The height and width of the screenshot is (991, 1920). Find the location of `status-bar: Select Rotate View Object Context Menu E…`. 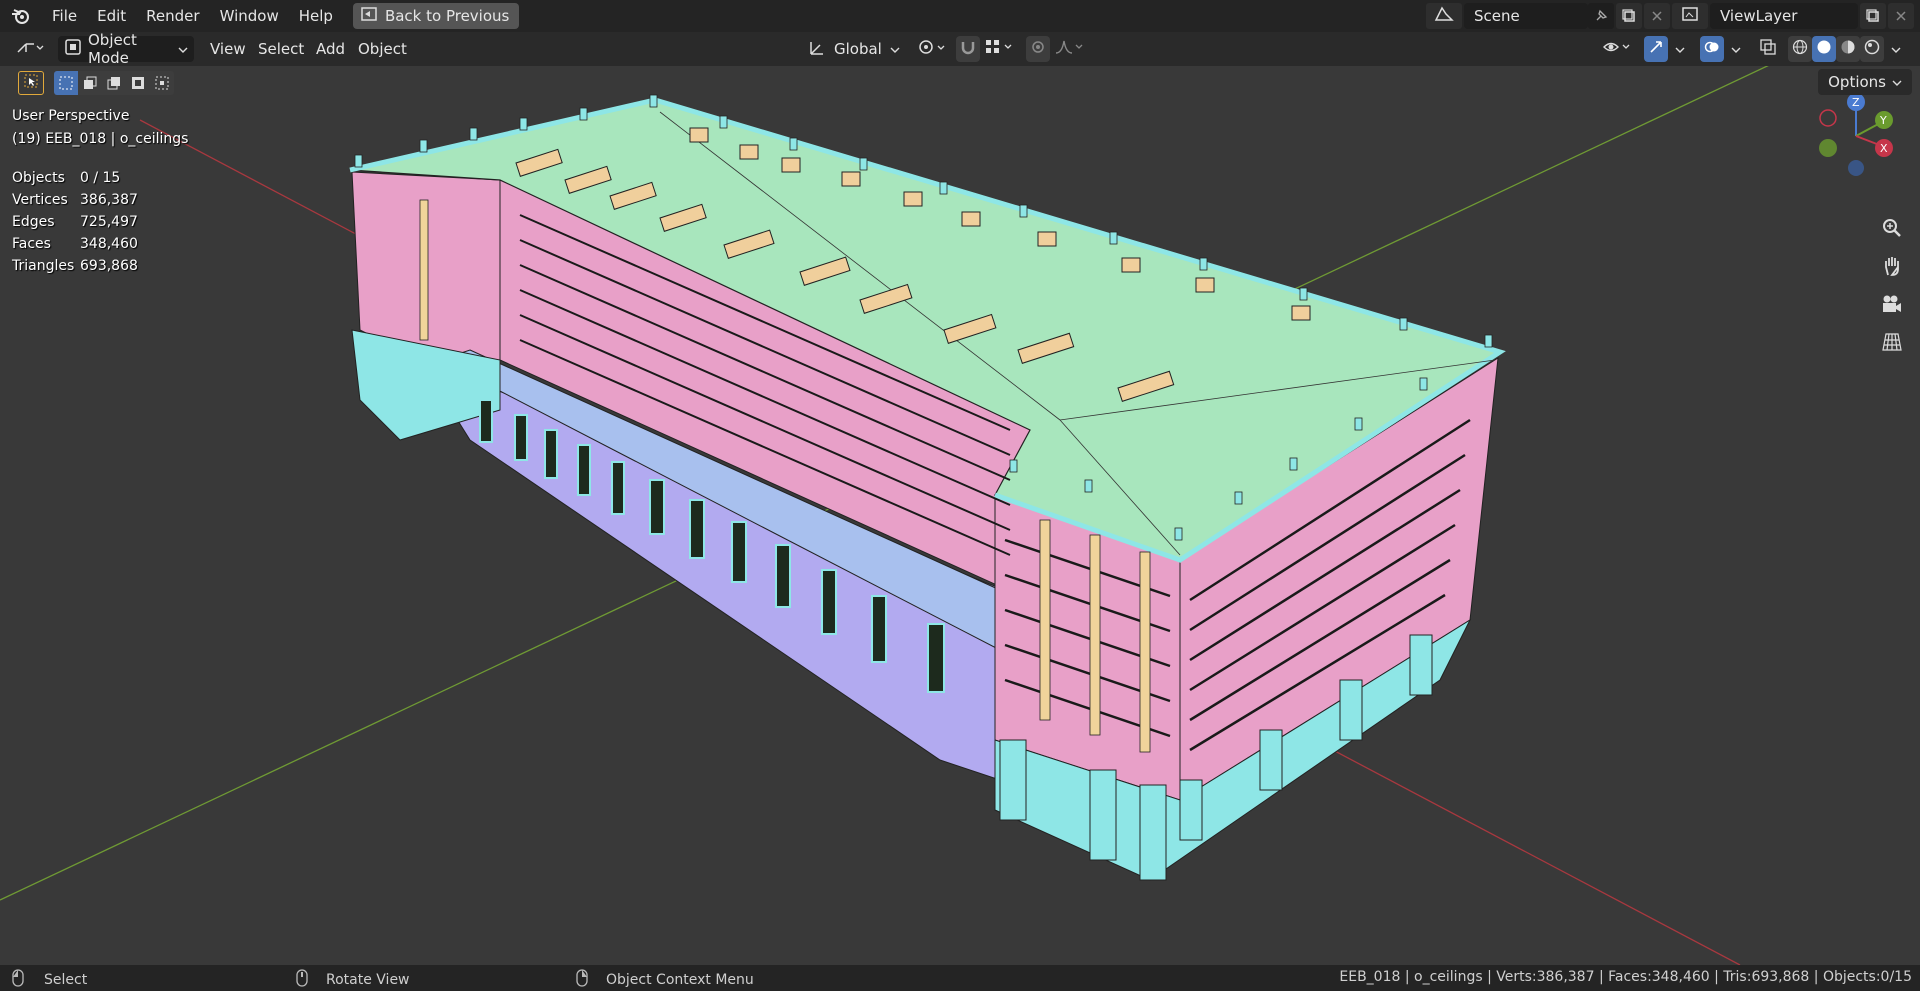

status-bar: Select Rotate View Object Context Menu E… is located at coordinates (960, 978).